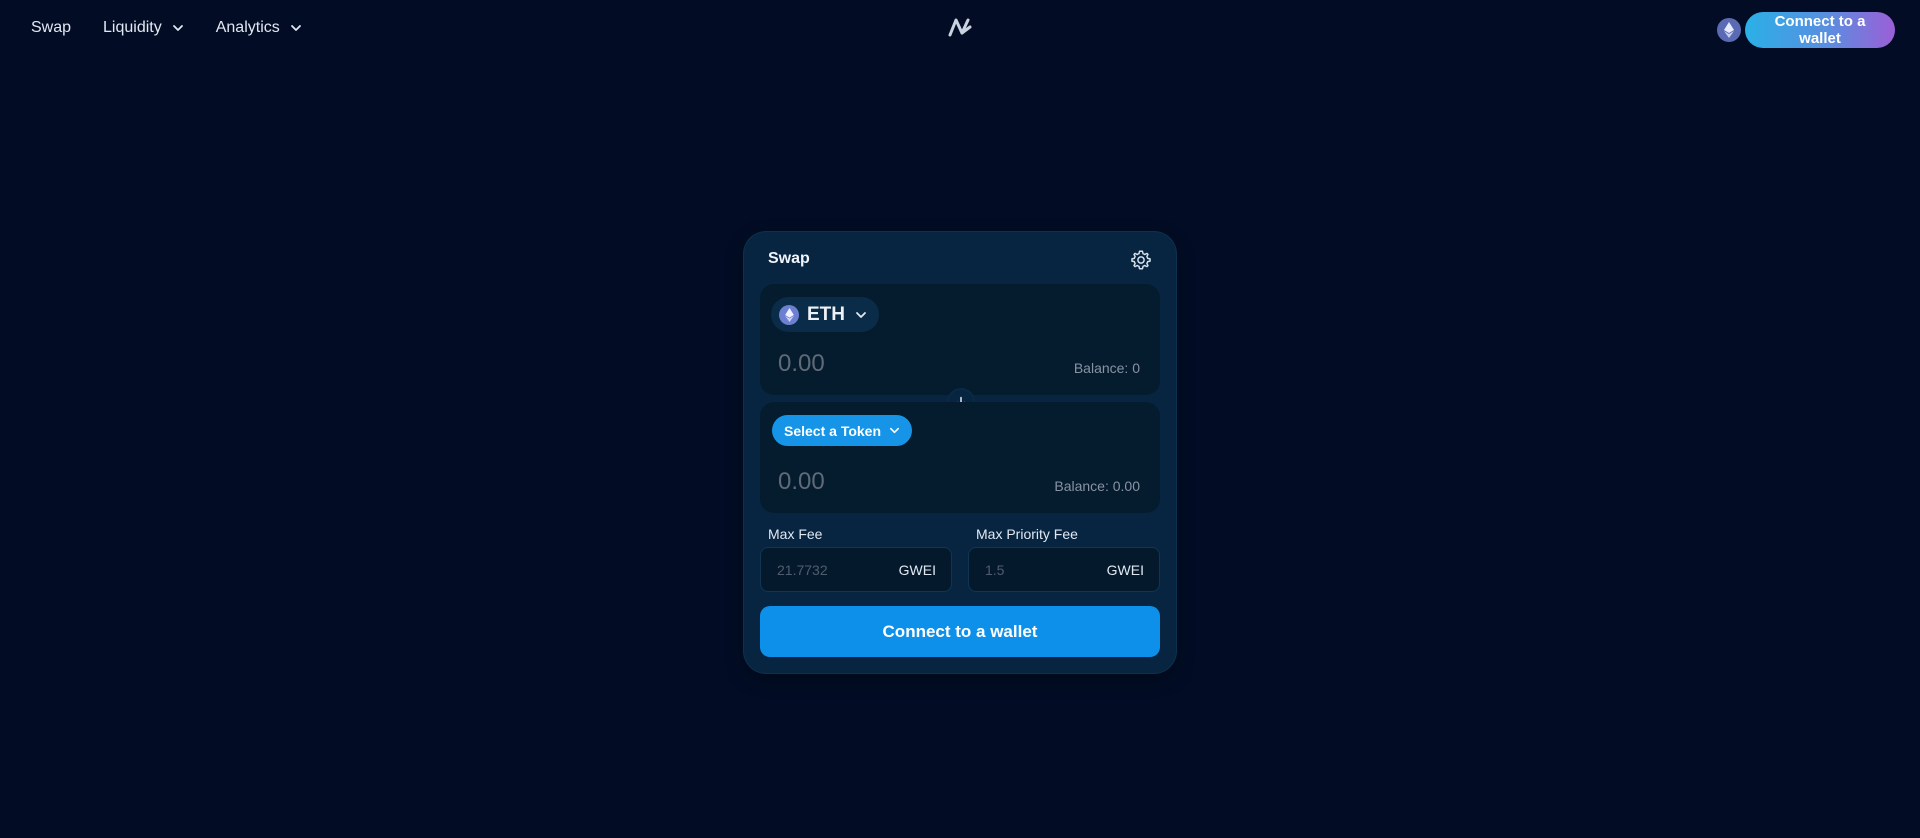 Image resolution: width=1920 pixels, height=838 pixels. I want to click on swap-title: Swap, so click(789, 258).